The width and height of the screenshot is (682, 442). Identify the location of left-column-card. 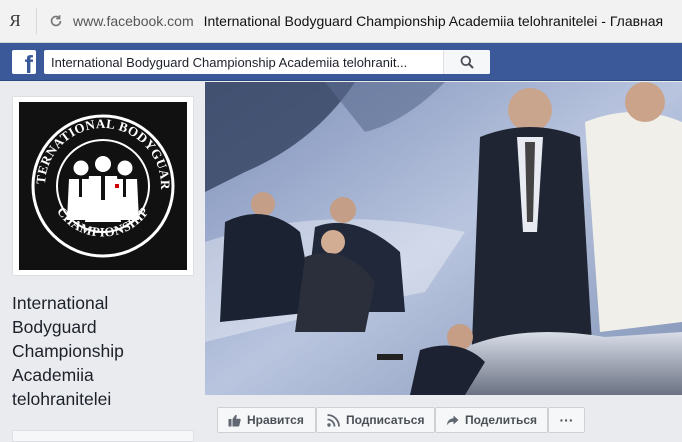
(103, 436).